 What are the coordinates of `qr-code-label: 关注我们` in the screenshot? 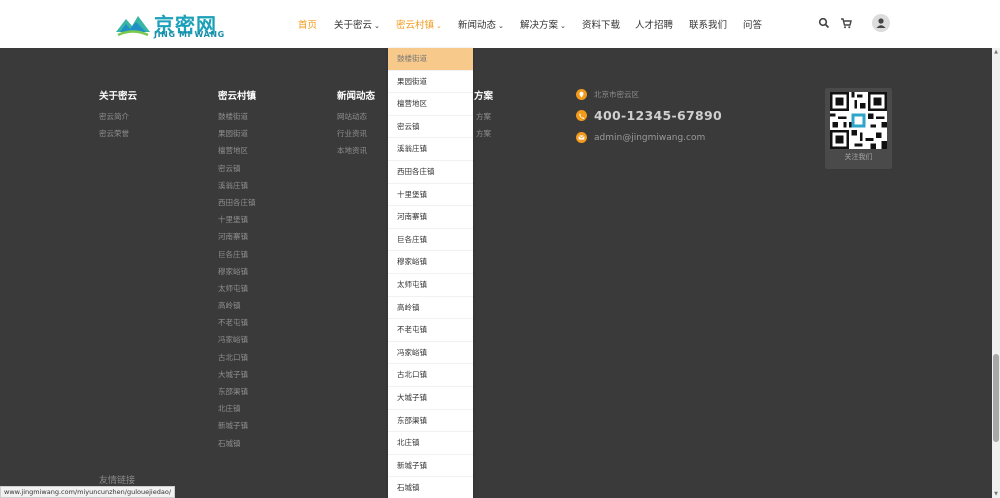 It's located at (858, 157).